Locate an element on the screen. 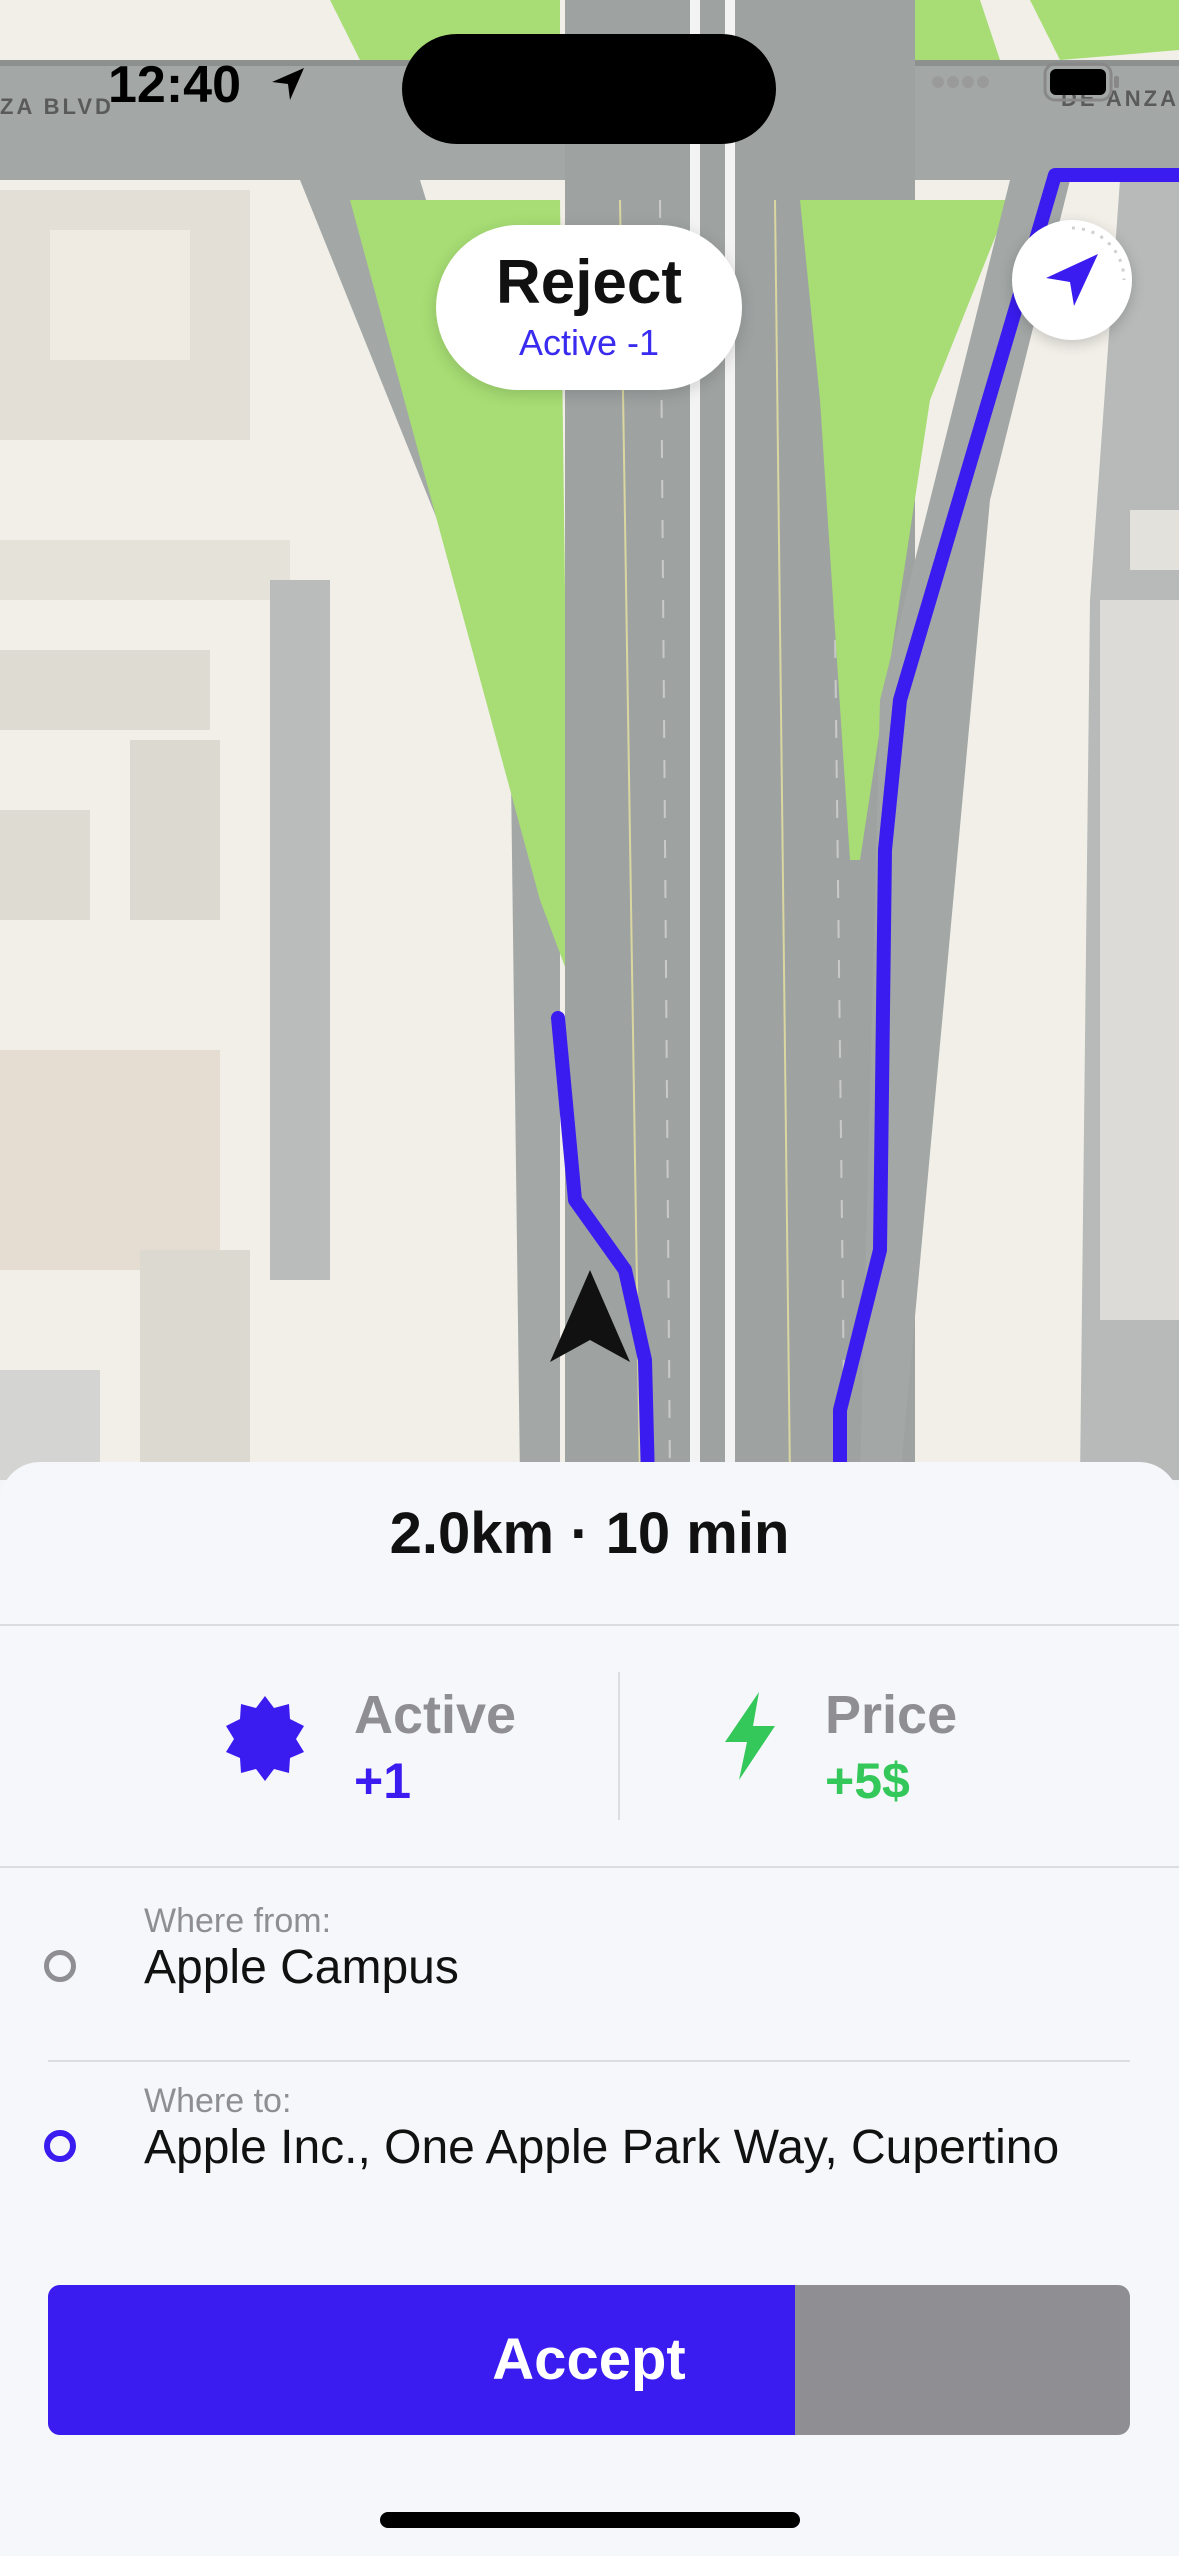  pickup-label: Where from: is located at coordinates (238, 1921).